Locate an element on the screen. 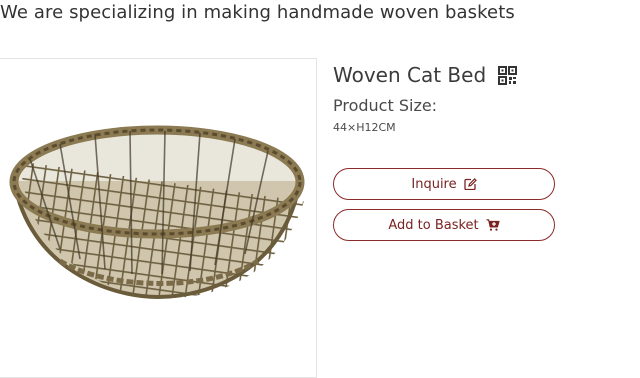 Image resolution: width=640 pixels, height=378 pixels. add-to-basket-button: Add to Basket is located at coordinates (444, 225).